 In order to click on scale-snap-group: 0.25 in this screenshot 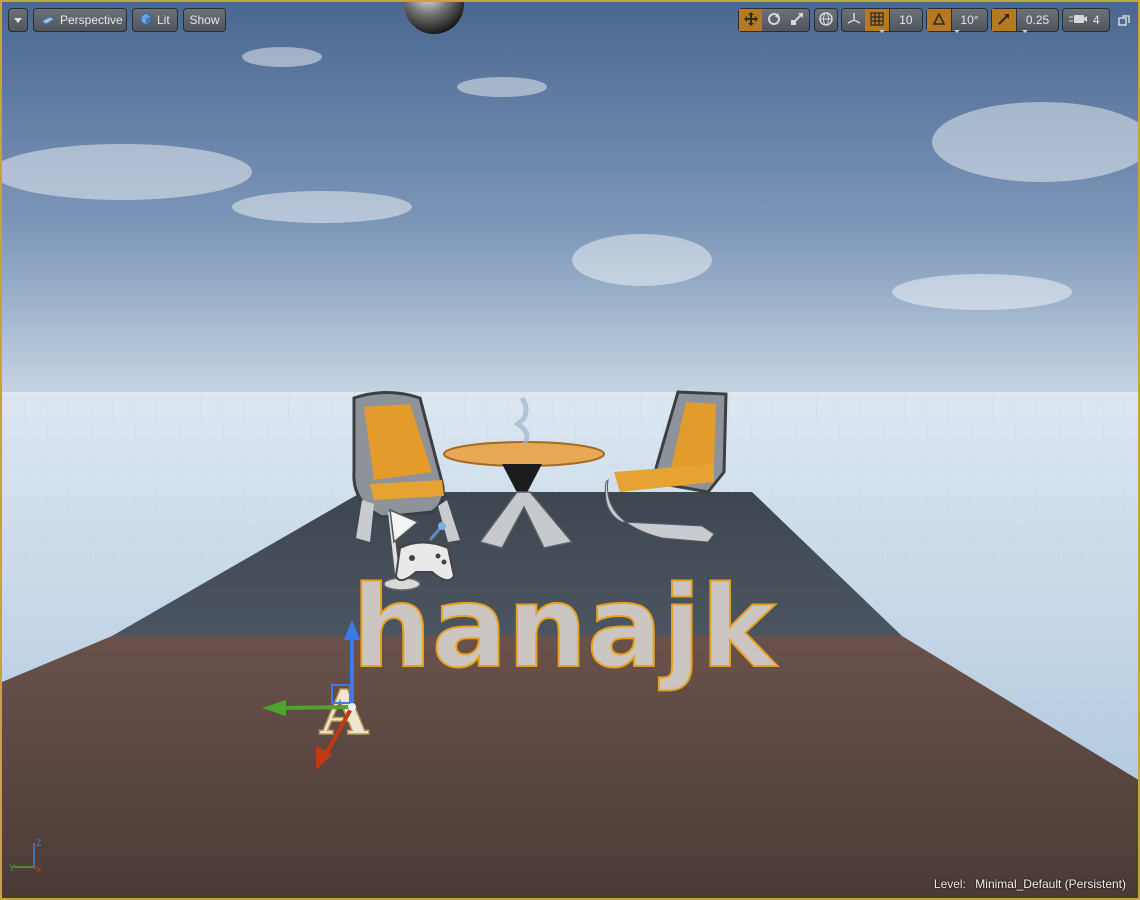, I will do `click(1025, 20)`.